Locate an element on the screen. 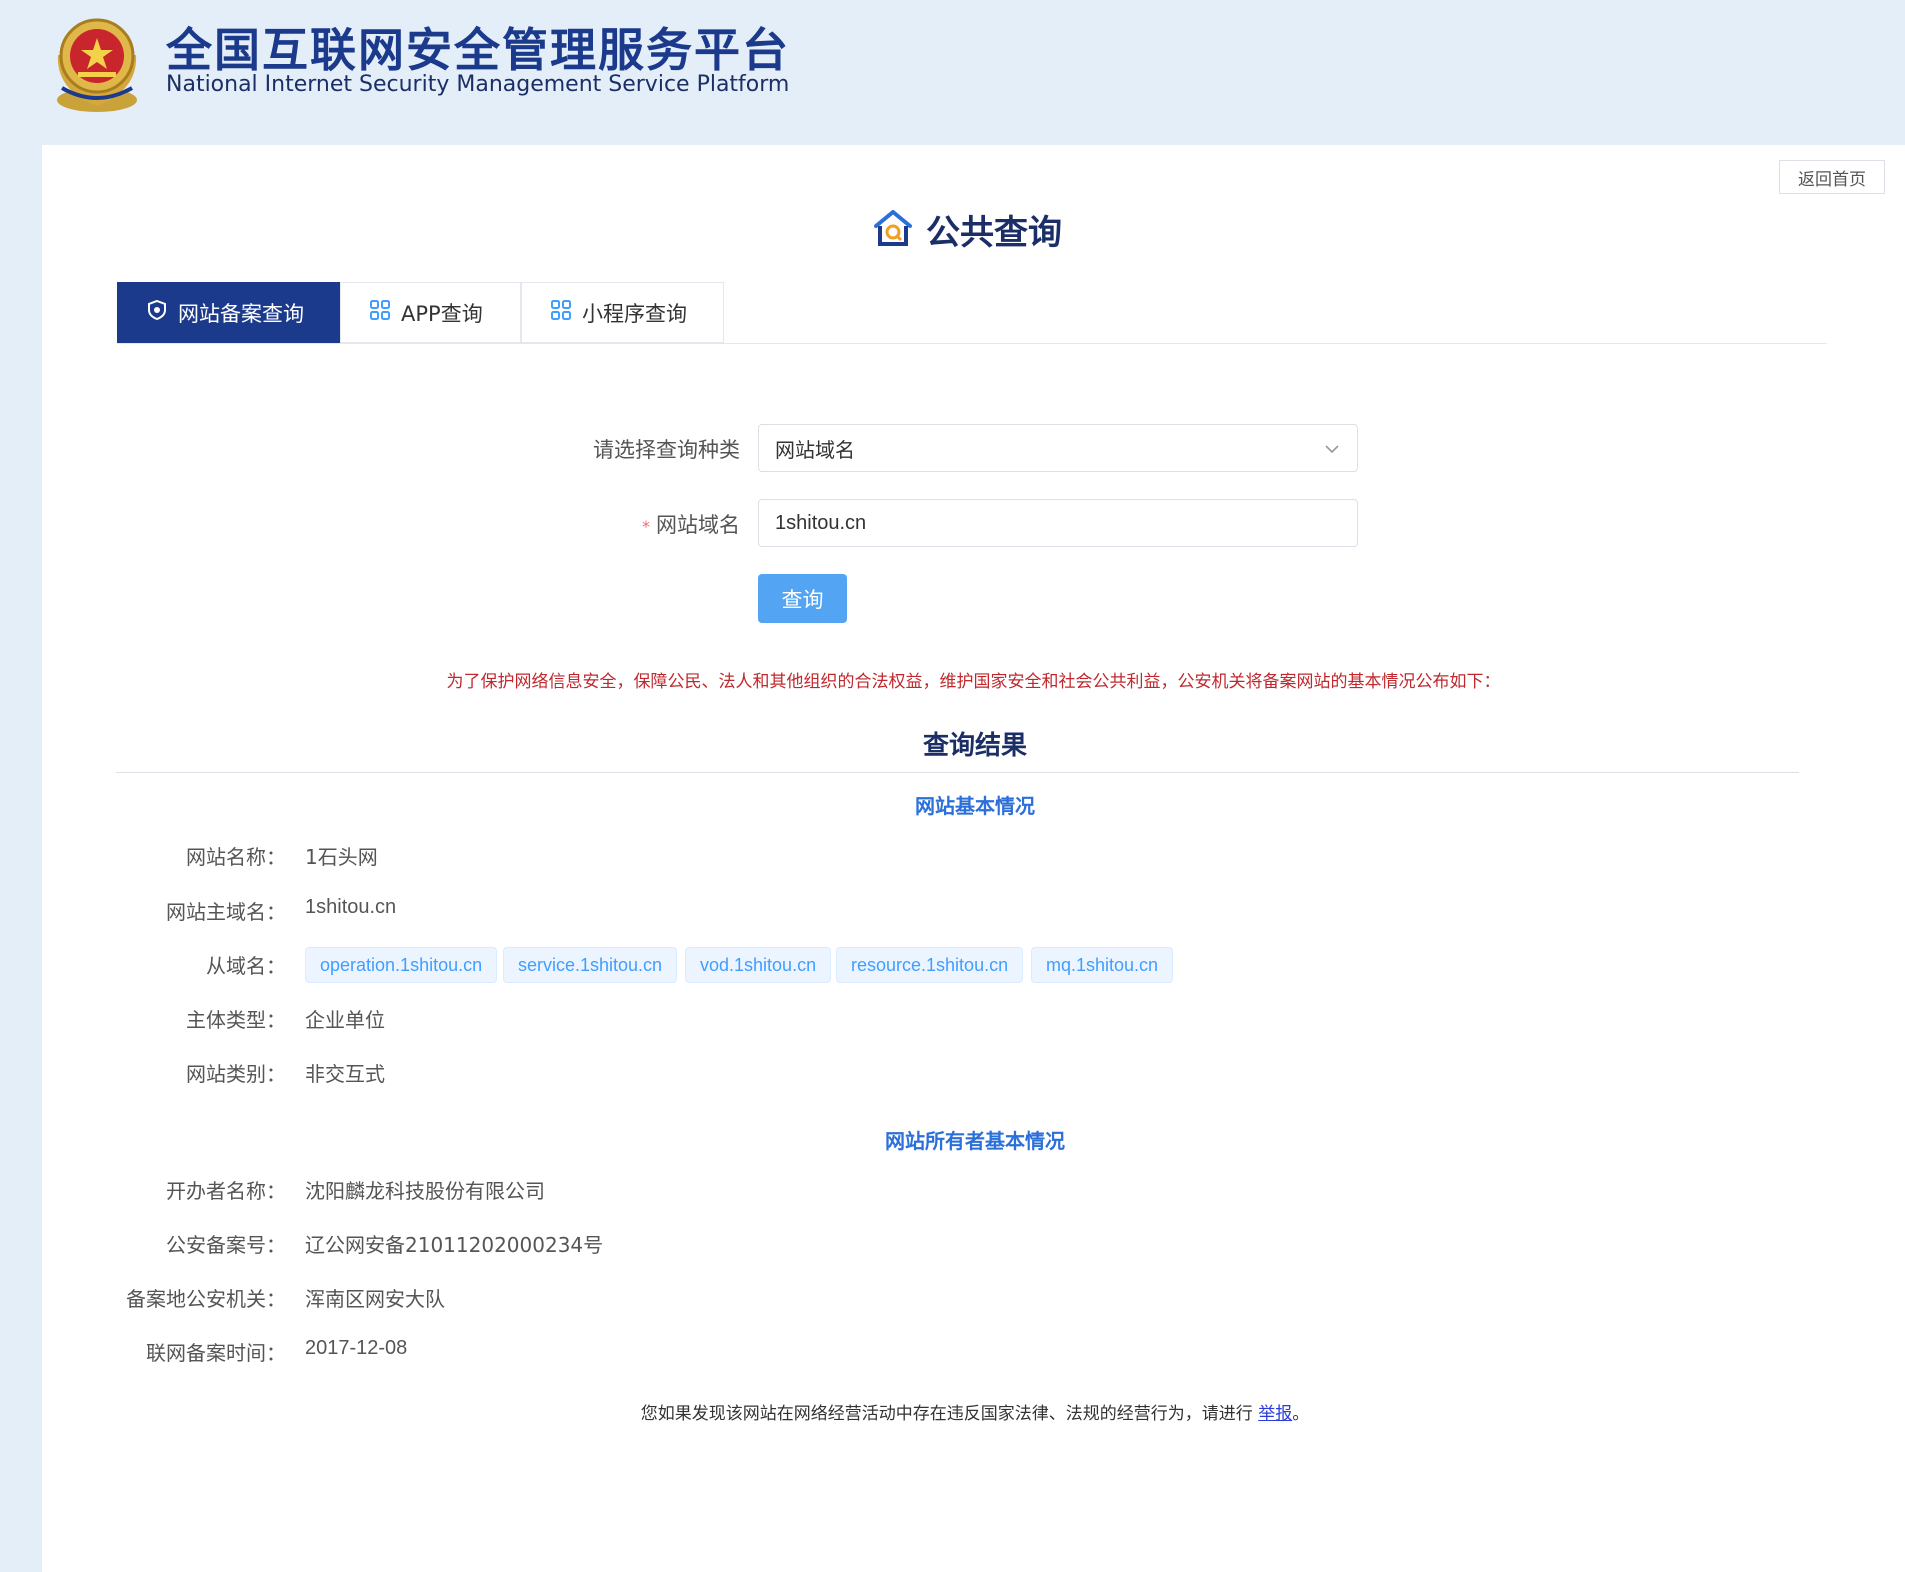 This screenshot has height=1572, width=1905. record-time-label: 联网备案时间： is located at coordinates (216, 1353).